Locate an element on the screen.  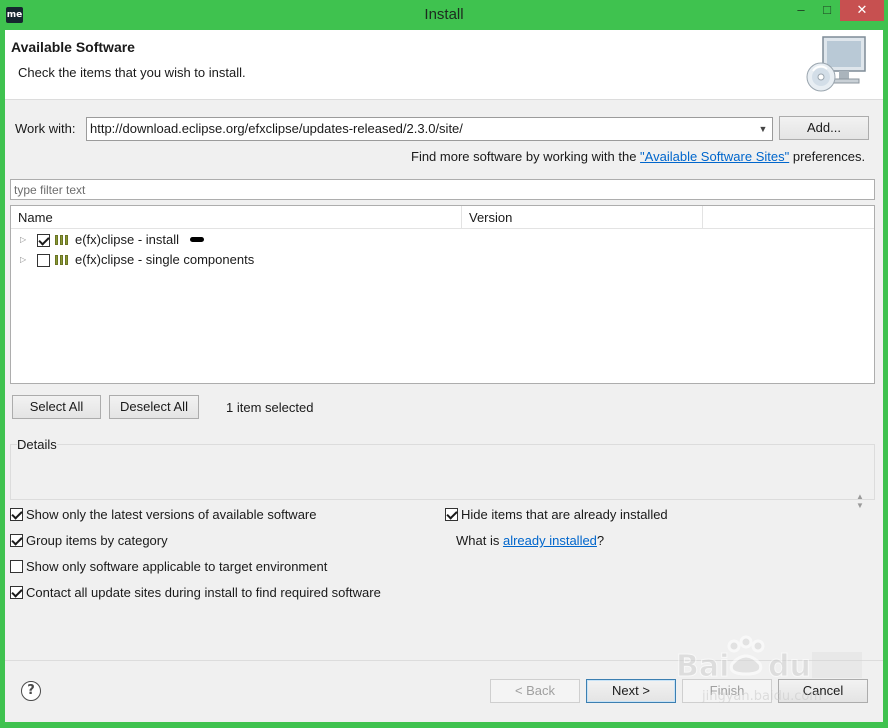
option-hide-installed: Hide items that are already installed is located at coordinates (655, 515).